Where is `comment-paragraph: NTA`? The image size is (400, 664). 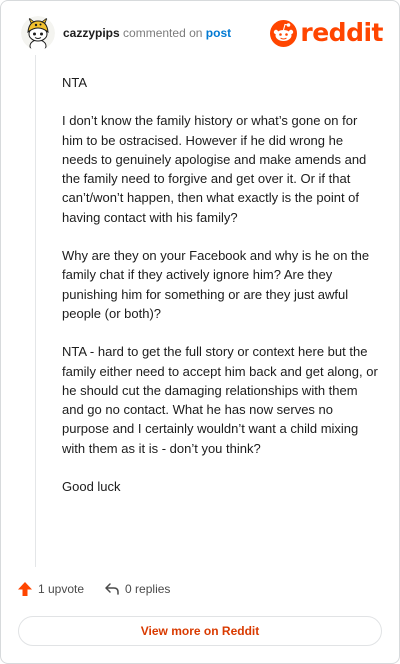 comment-paragraph: NTA is located at coordinates (75, 82).